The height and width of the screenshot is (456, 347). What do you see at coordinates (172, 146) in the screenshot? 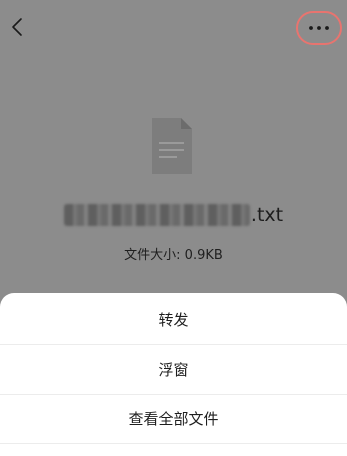
I see `document-icon` at bounding box center [172, 146].